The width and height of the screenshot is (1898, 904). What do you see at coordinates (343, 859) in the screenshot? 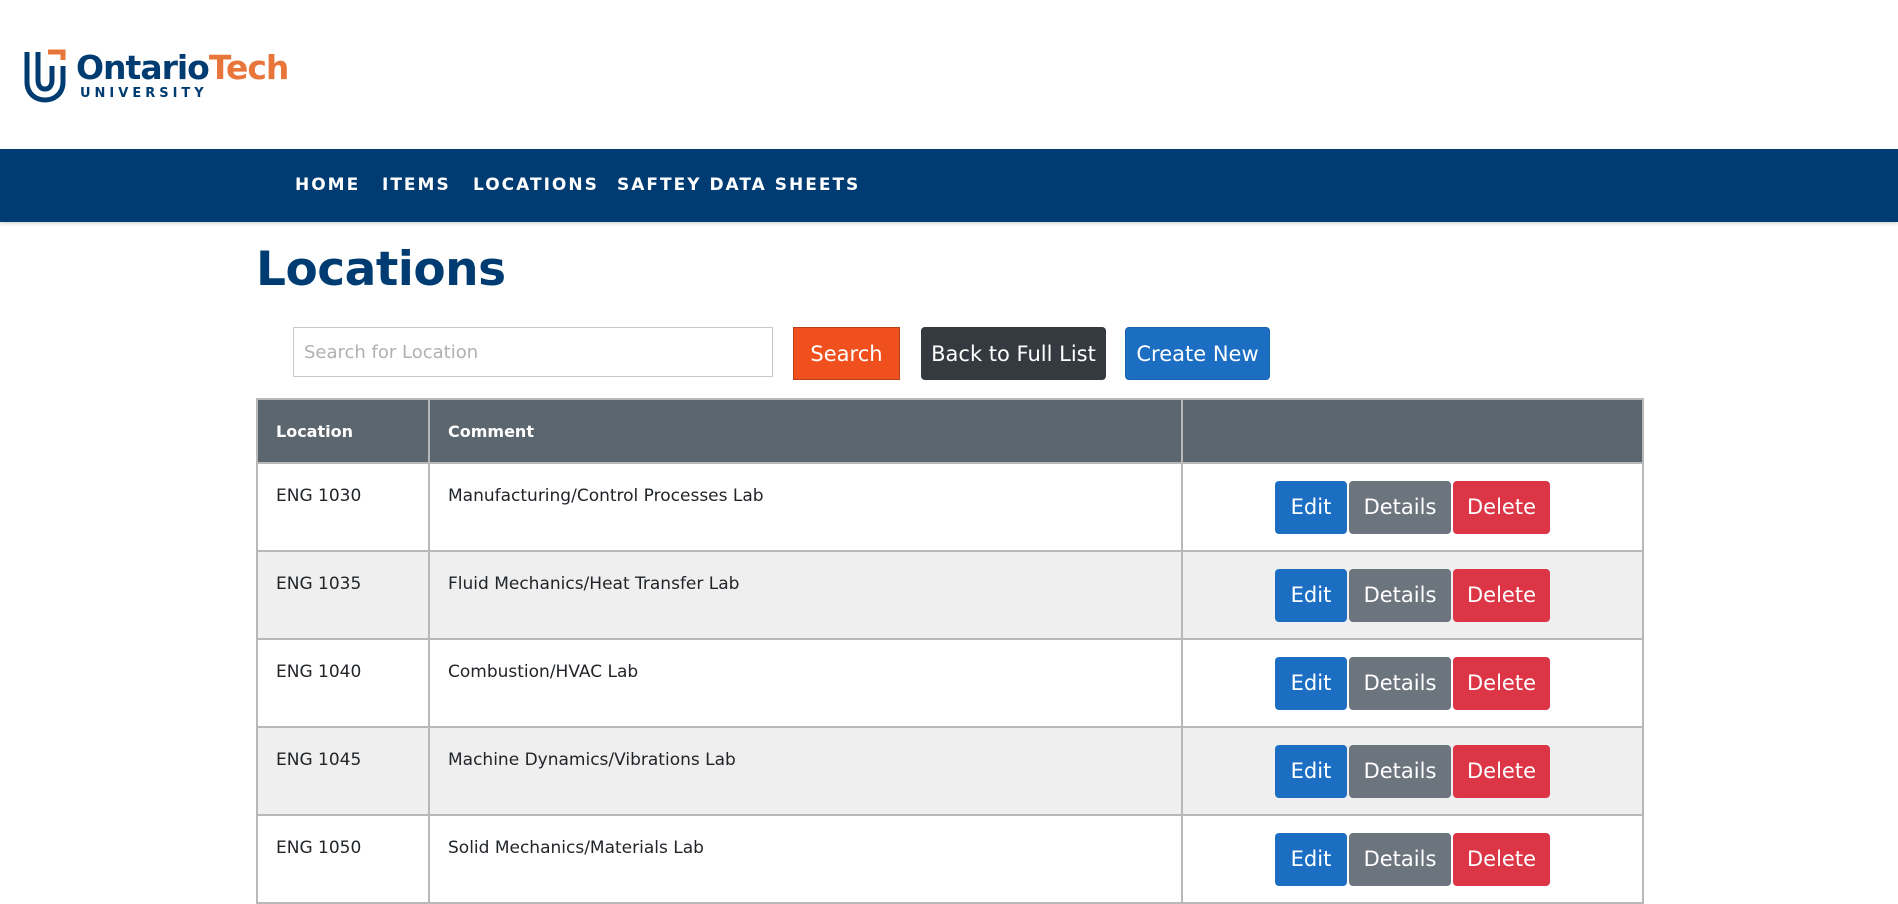
I see `location-cell: ENG 1050` at bounding box center [343, 859].